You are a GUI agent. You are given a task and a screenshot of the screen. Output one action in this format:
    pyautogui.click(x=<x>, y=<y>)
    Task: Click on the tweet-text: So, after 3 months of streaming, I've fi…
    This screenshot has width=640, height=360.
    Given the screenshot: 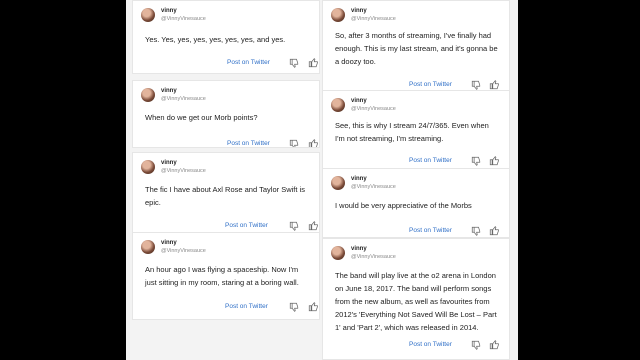 What is the action you would take?
    pyautogui.click(x=416, y=48)
    